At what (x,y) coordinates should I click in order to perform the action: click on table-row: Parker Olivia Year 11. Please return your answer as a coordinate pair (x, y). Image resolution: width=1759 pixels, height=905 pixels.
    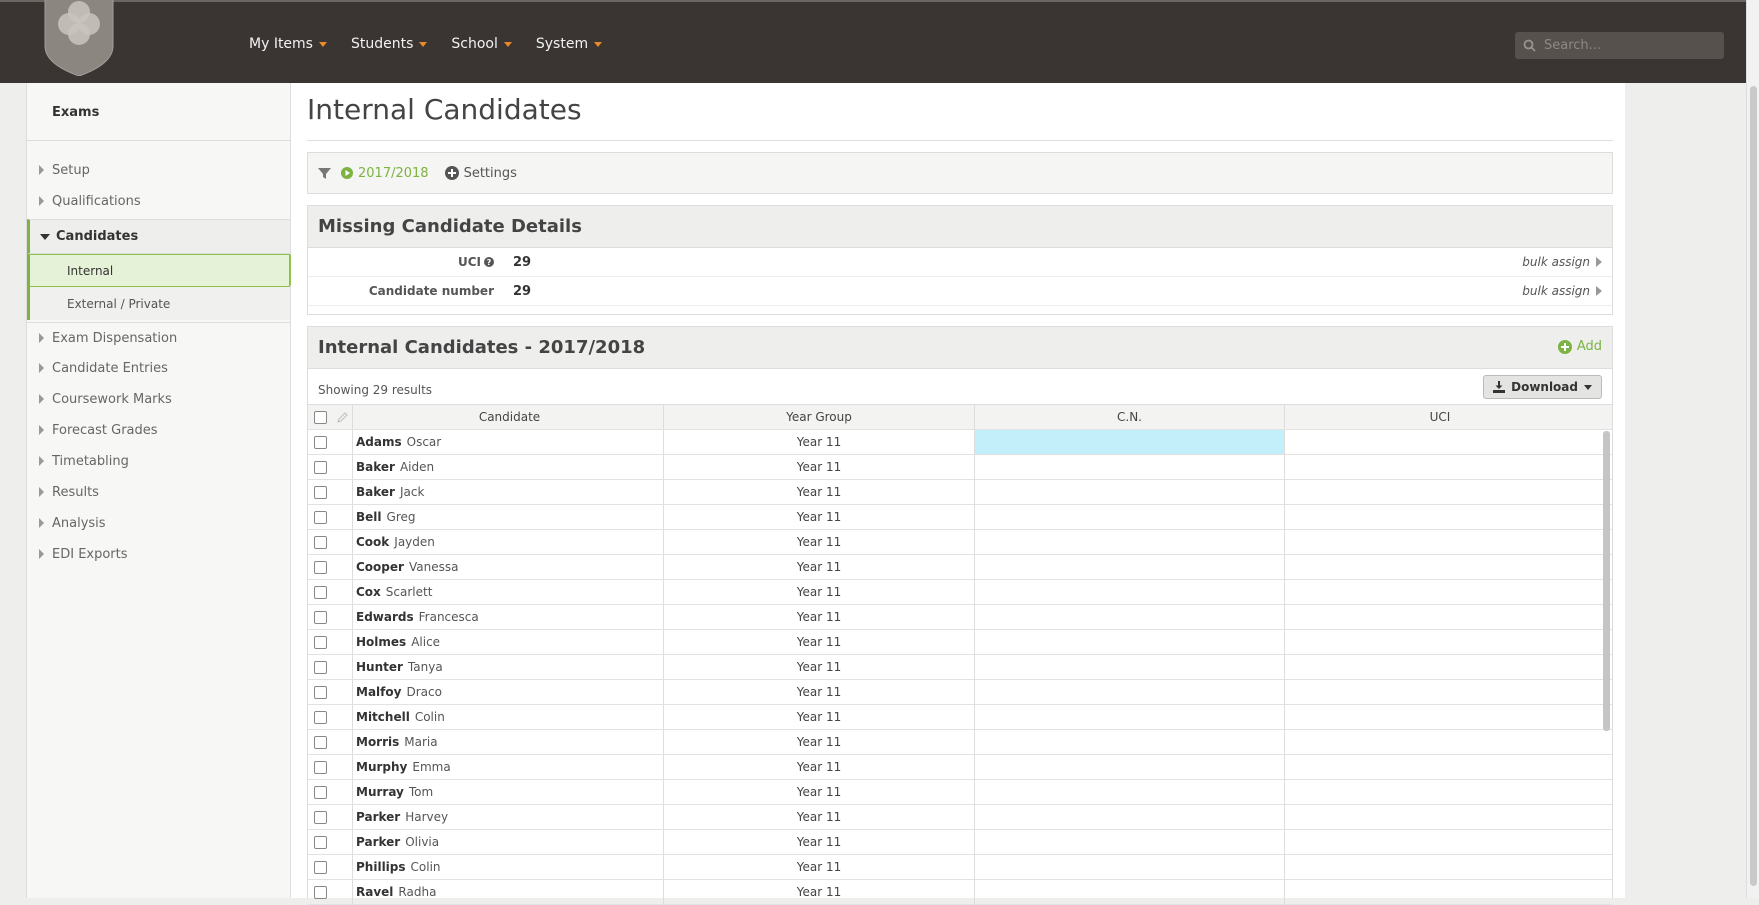
    Looking at the image, I should click on (960, 842).